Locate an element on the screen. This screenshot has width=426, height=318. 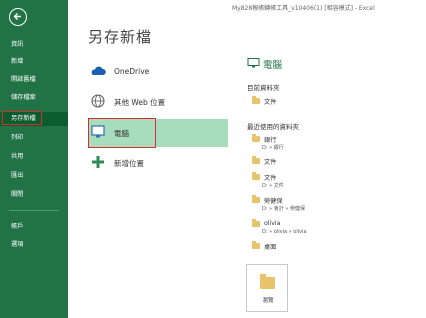
nav-save: 儲存檔案 is located at coordinates (34, 98).